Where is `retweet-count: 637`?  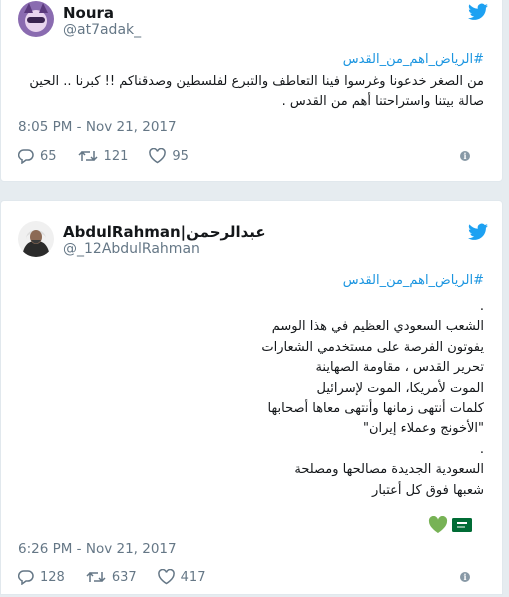 retweet-count: 637 is located at coordinates (124, 577).